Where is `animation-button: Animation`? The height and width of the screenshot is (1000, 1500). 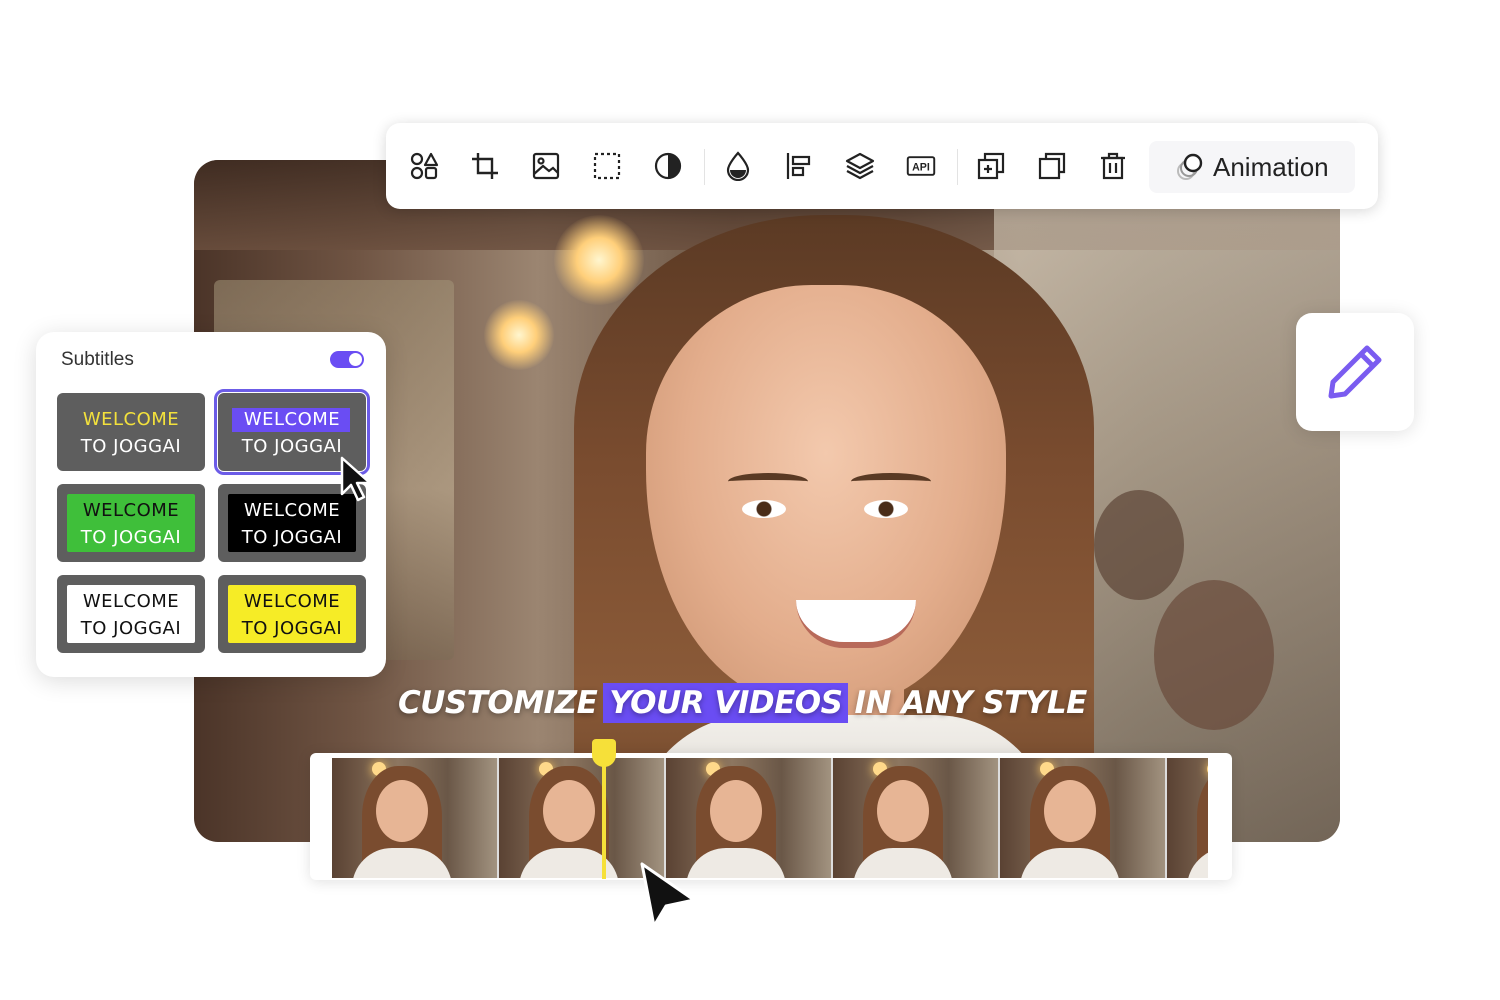 animation-button: Animation is located at coordinates (1252, 167).